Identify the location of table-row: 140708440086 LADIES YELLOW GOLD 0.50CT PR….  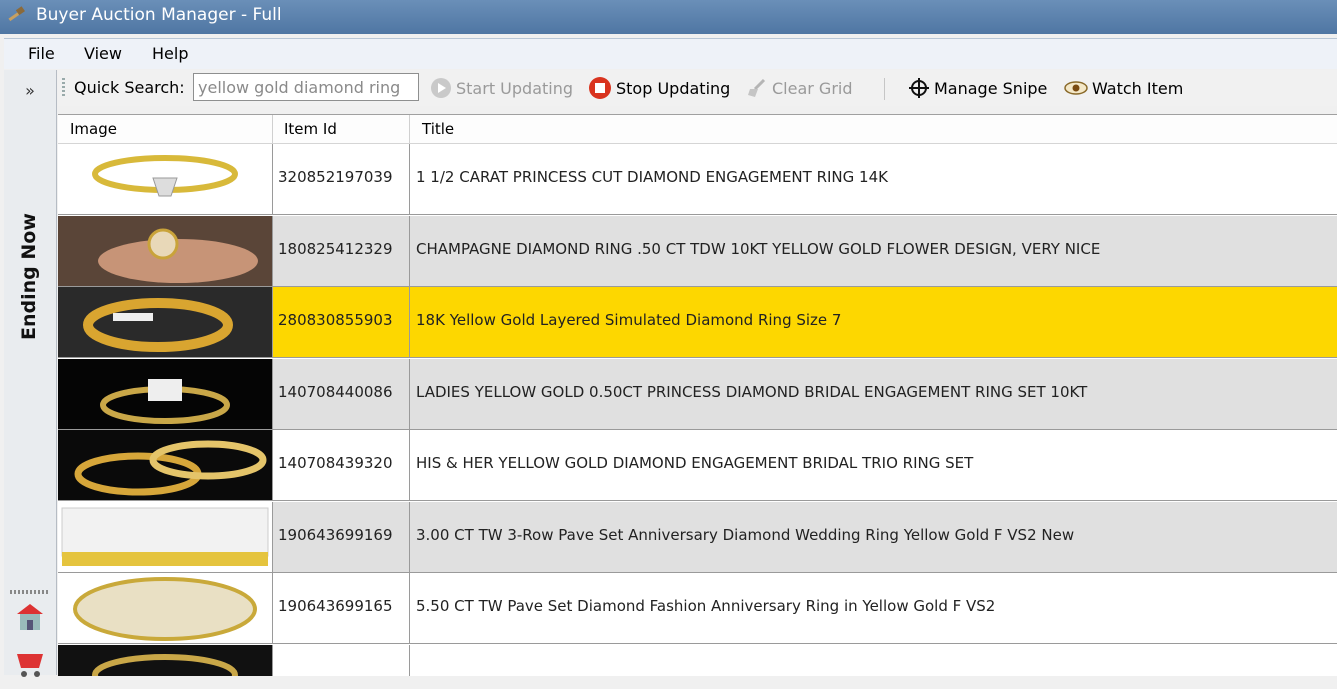
(697, 394).